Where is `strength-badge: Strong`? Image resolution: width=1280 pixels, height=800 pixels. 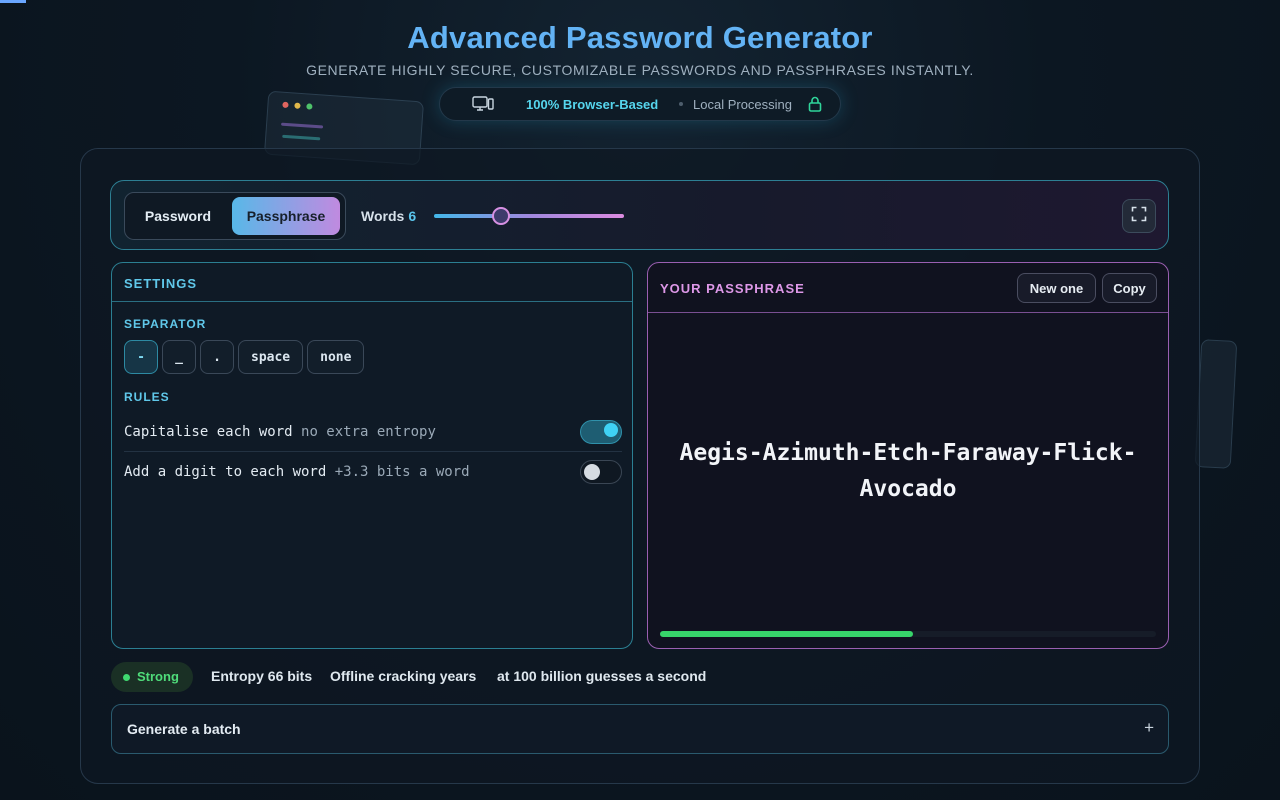
strength-badge: Strong is located at coordinates (152, 677).